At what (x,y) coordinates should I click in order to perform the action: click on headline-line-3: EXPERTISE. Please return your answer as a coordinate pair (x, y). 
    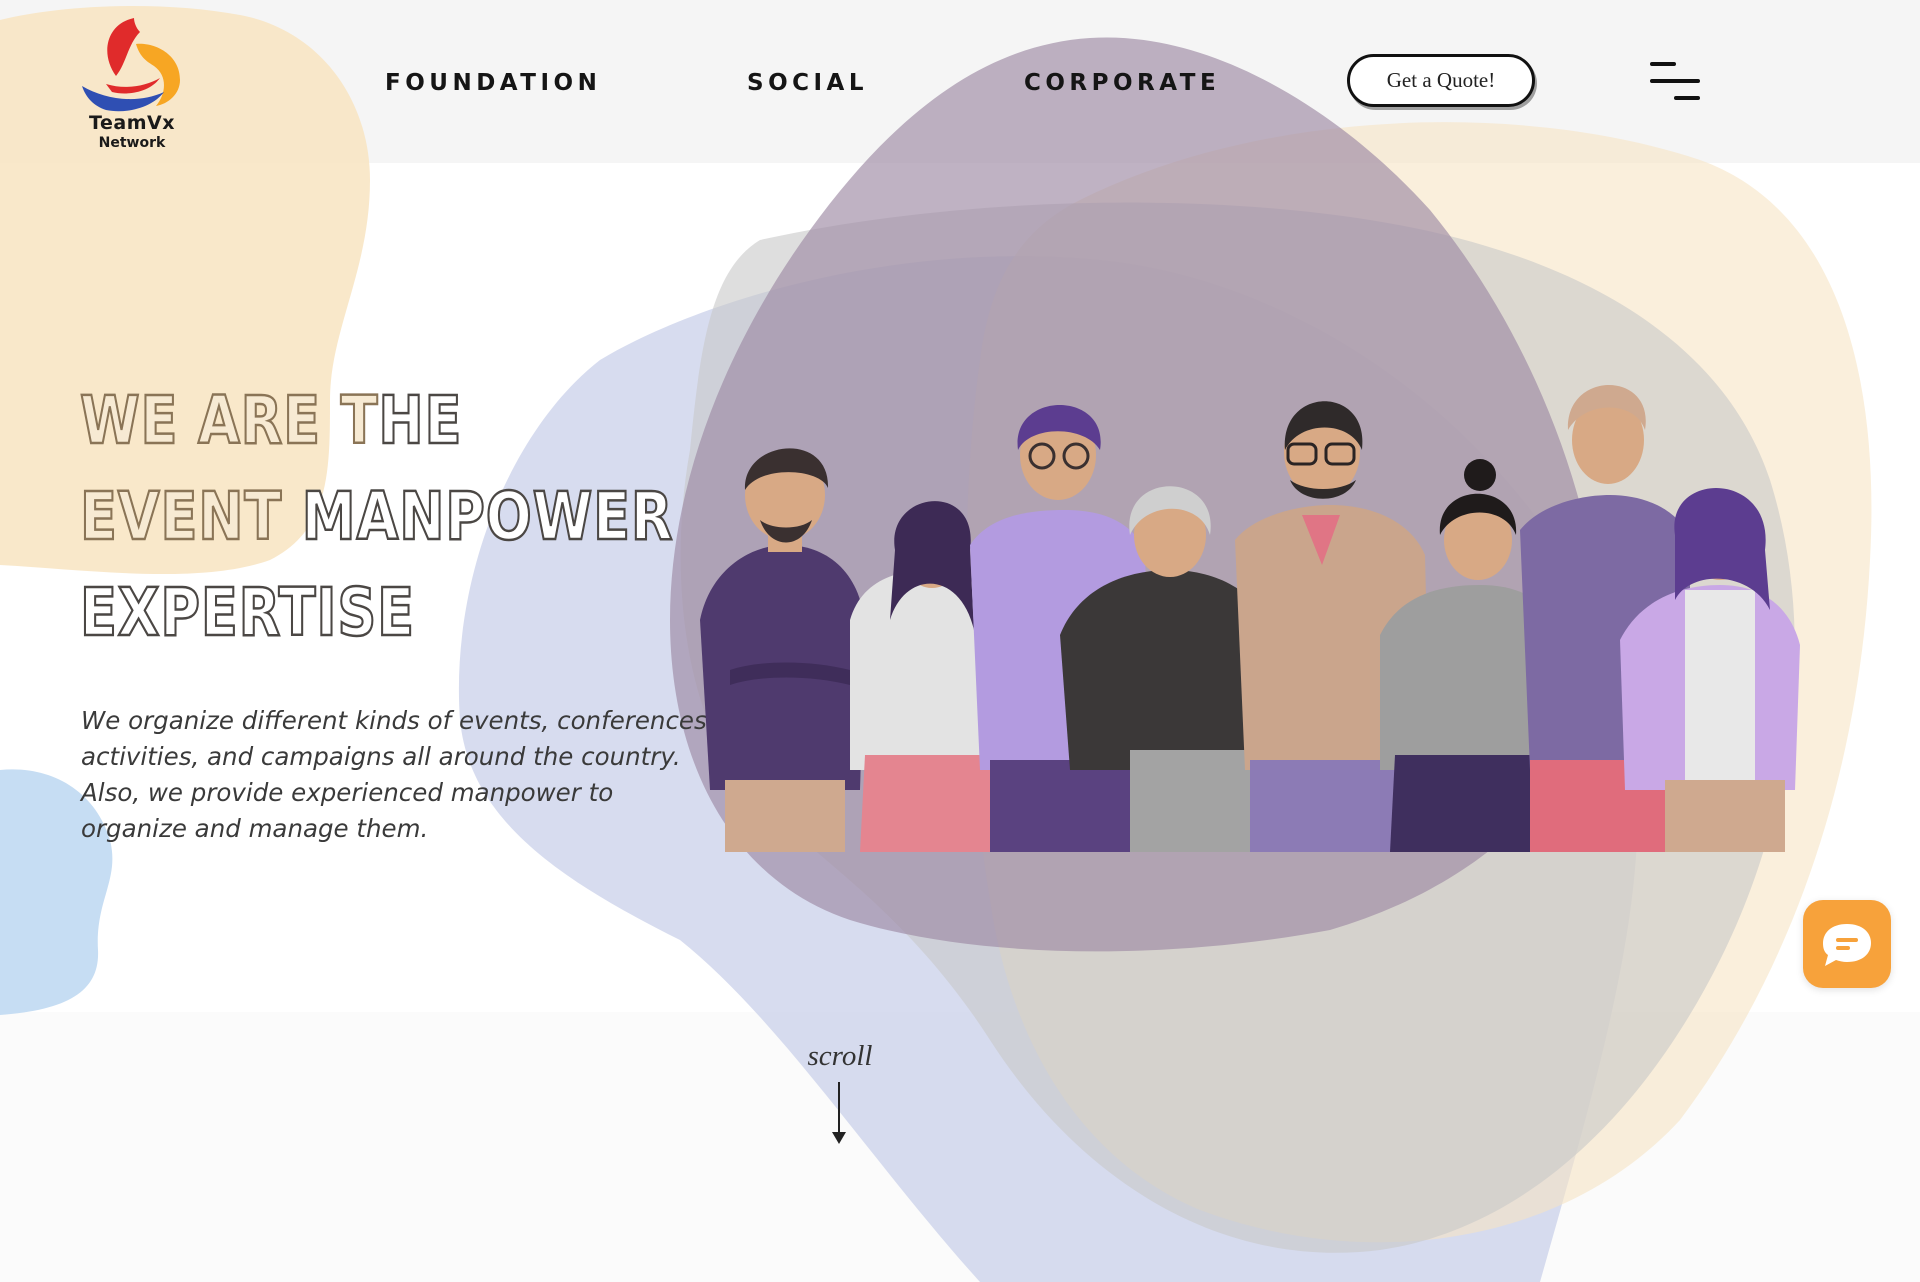
    Looking at the image, I should click on (376, 613).